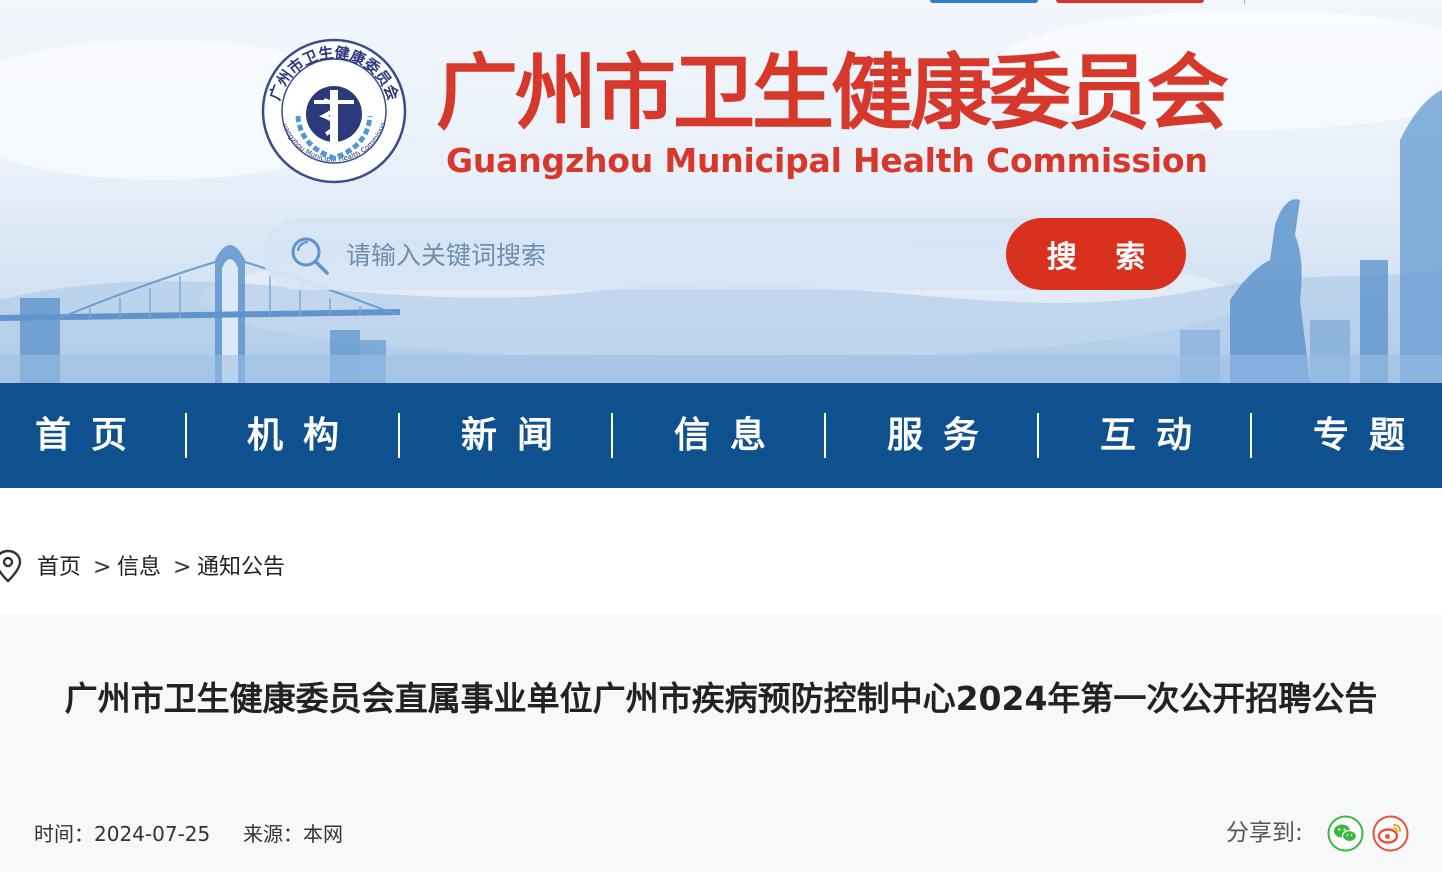 The height and width of the screenshot is (872, 1442). I want to click on weibo-icon, so click(1390, 833).